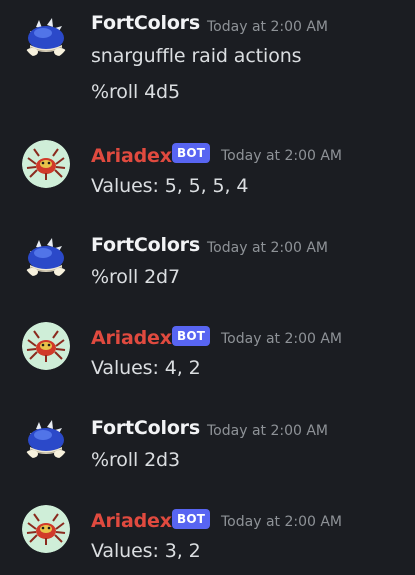  What do you see at coordinates (136, 277) in the screenshot?
I see `message-text: %roll 2d7` at bounding box center [136, 277].